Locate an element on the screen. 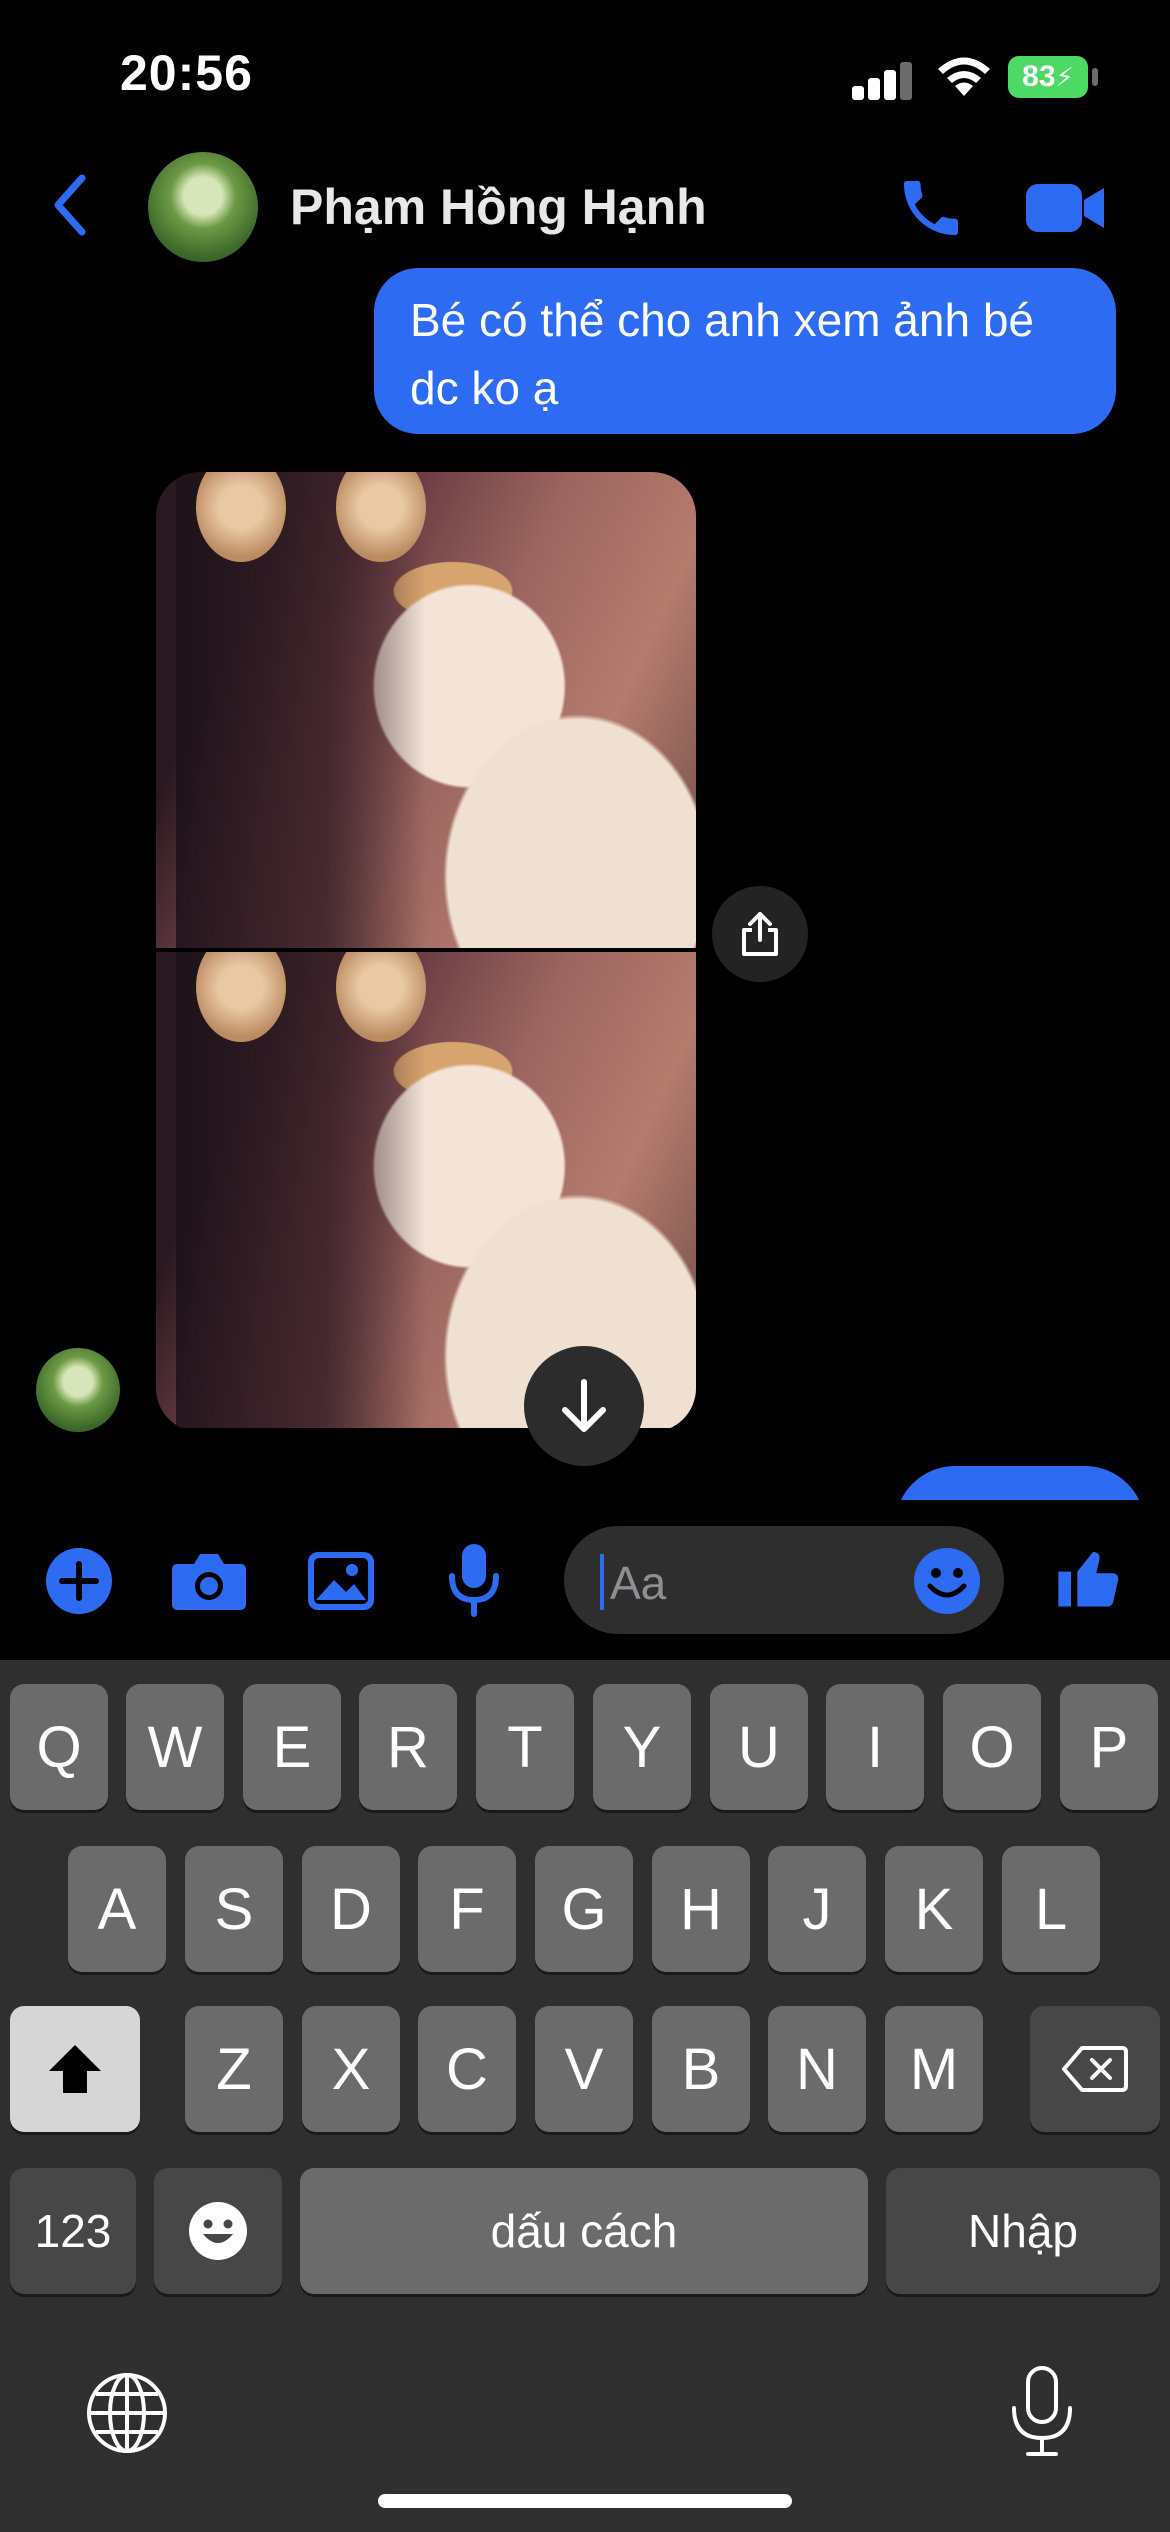 The height and width of the screenshot is (2532, 1170). text-cursor is located at coordinates (602, 1582).